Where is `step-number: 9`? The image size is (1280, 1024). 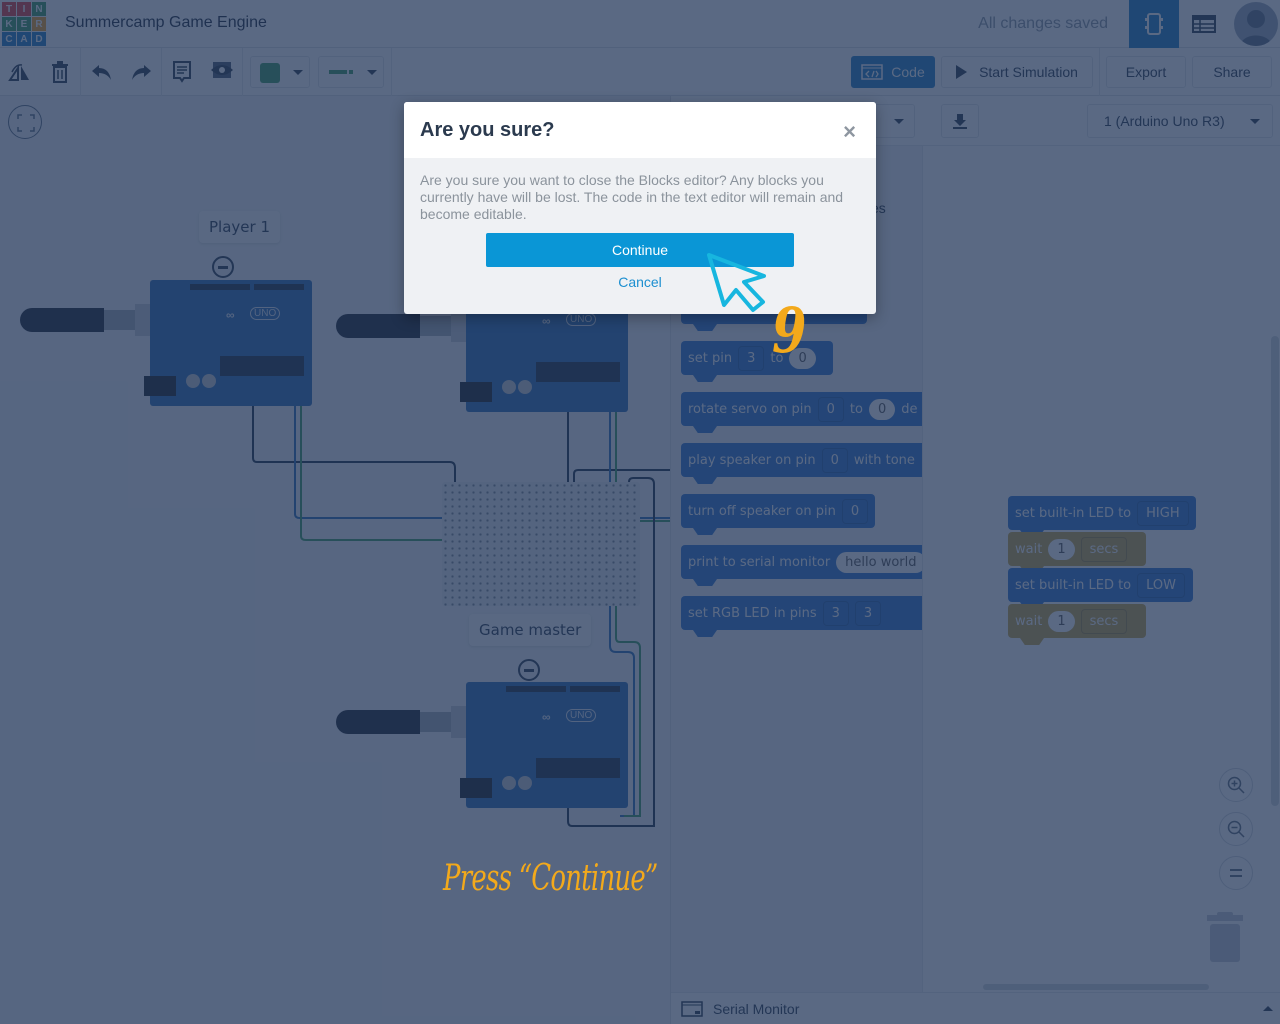
step-number: 9 is located at coordinates (789, 330).